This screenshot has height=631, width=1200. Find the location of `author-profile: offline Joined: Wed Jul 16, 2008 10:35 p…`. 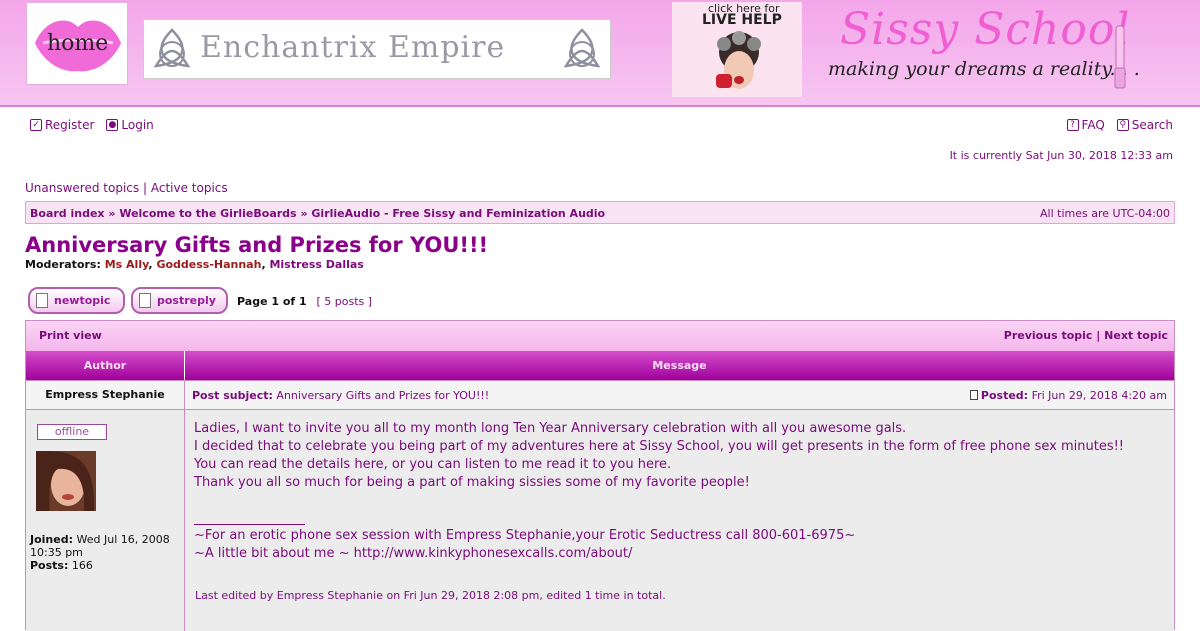

author-profile: offline Joined: Wed Jul 16, 2008 10:35 p… is located at coordinates (105, 520).